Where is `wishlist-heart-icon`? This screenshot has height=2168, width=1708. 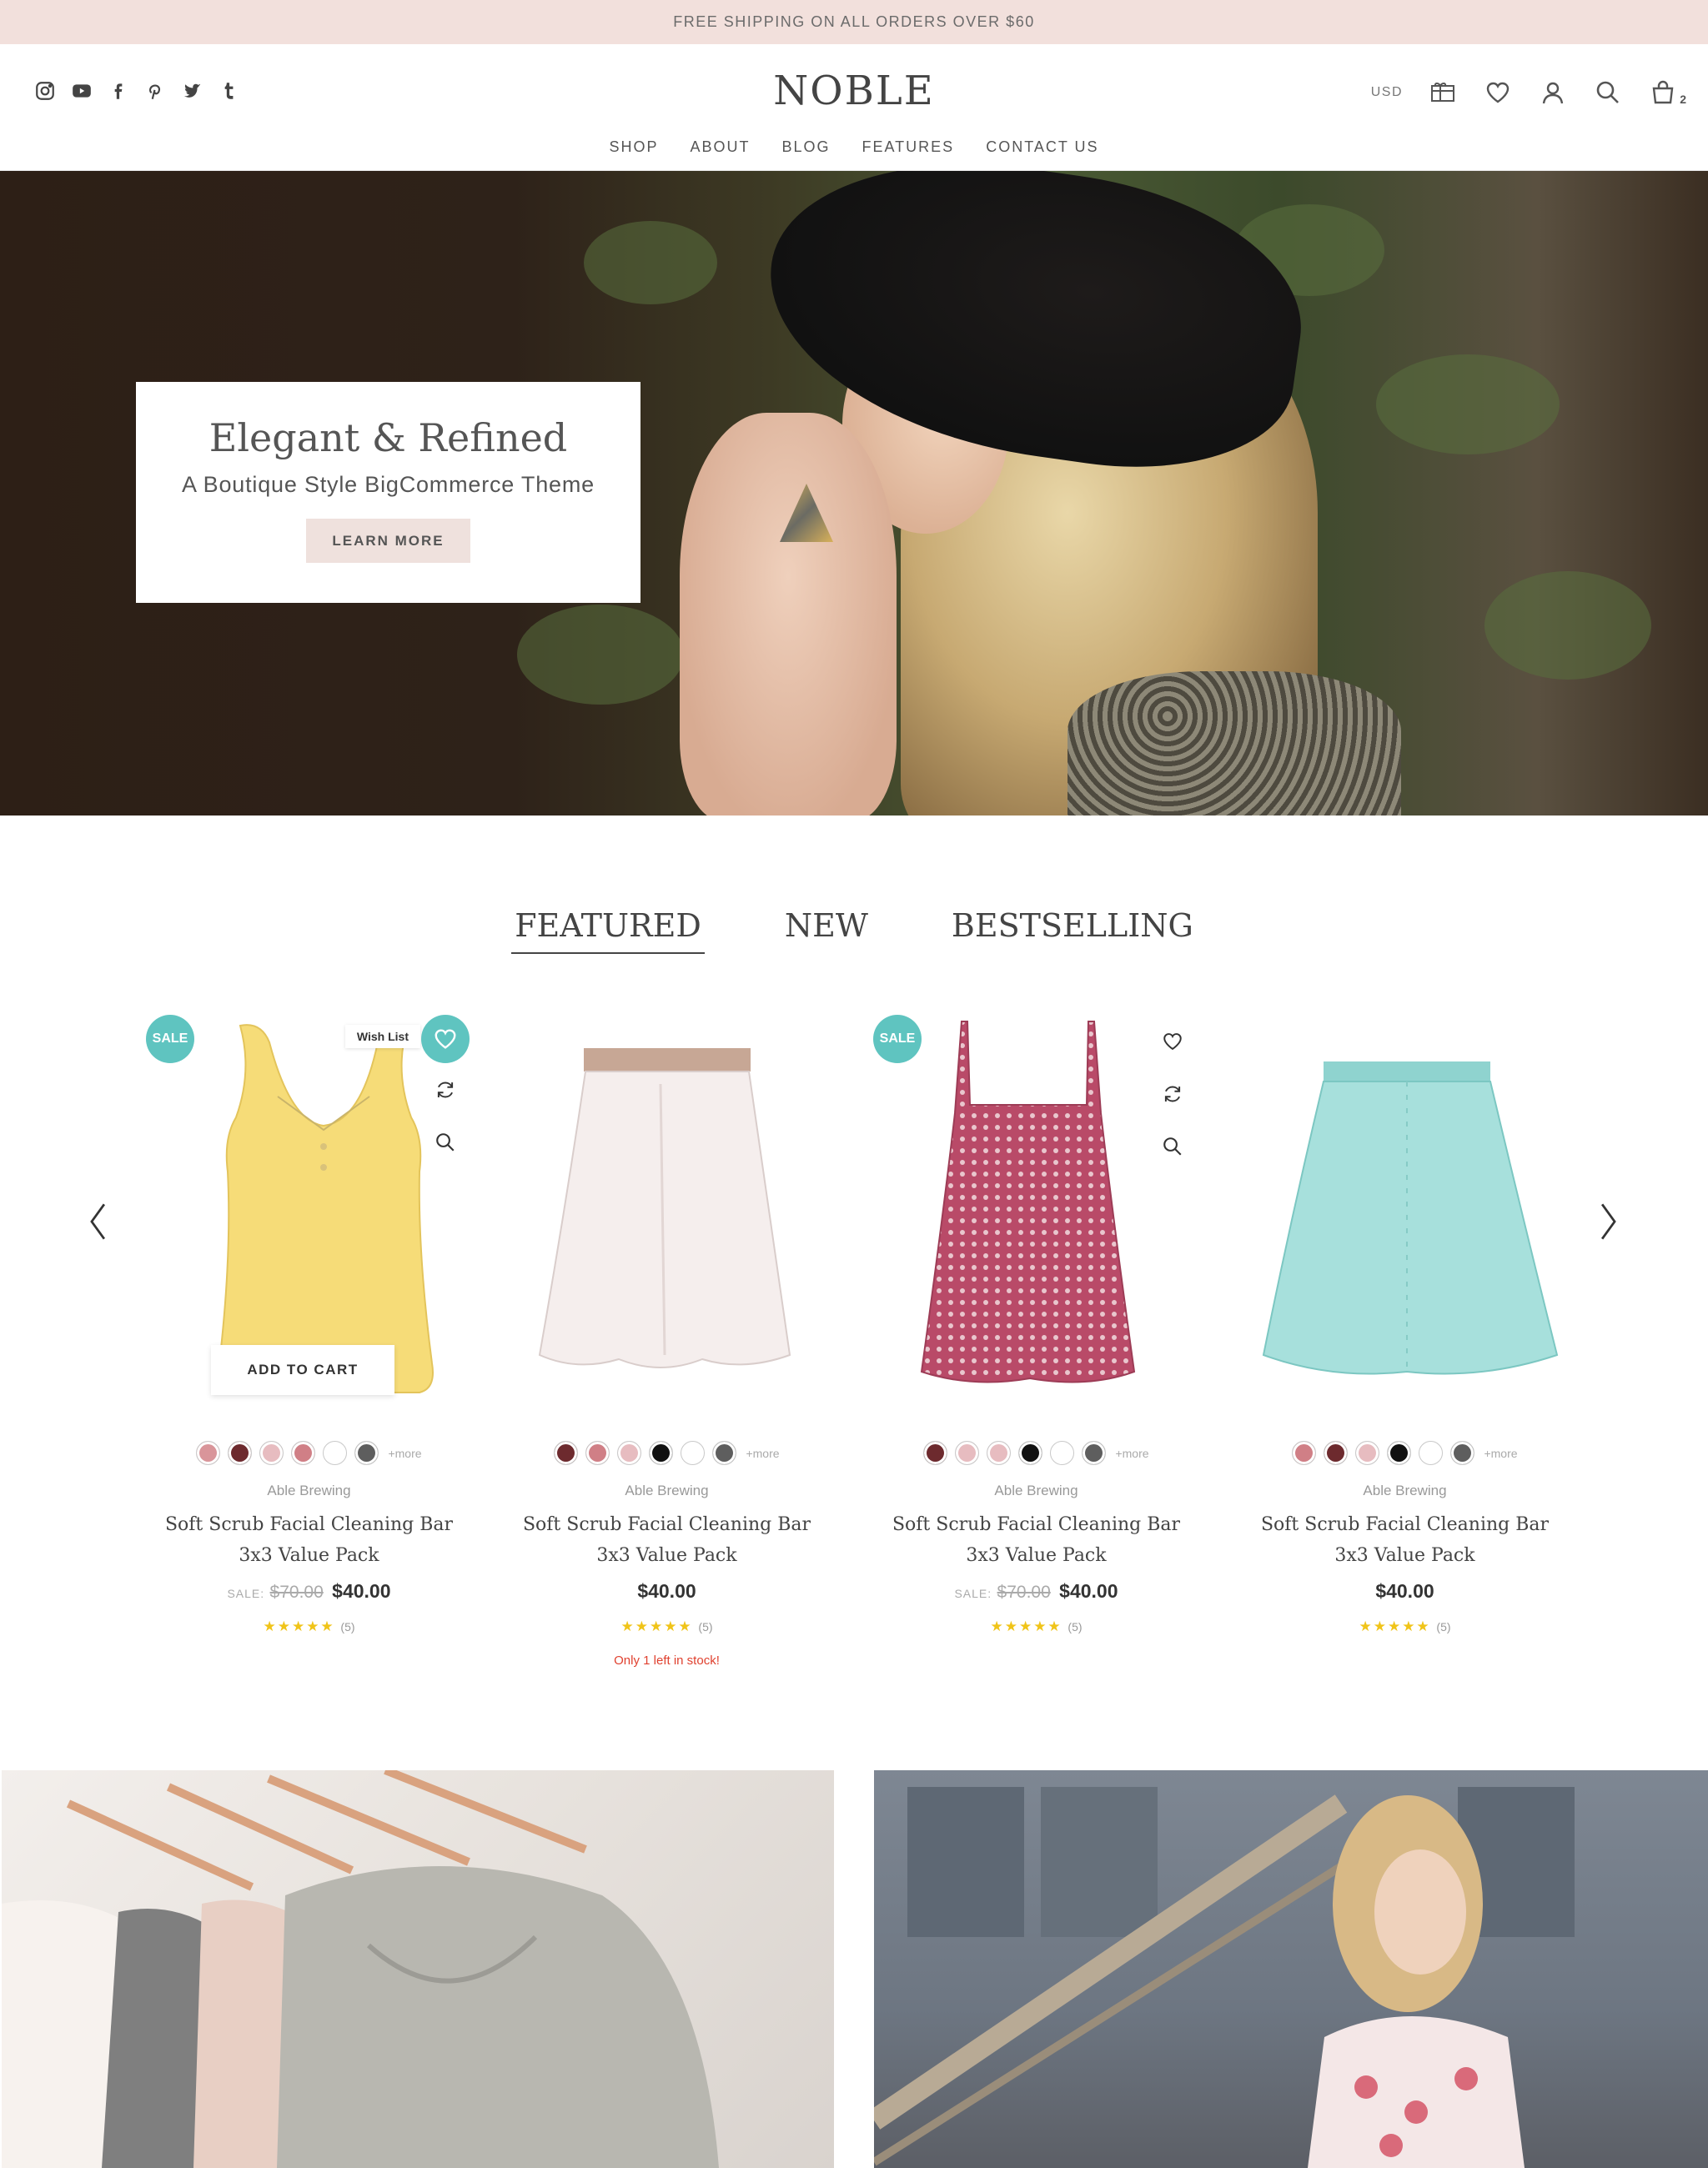 wishlist-heart-icon is located at coordinates (1498, 93).